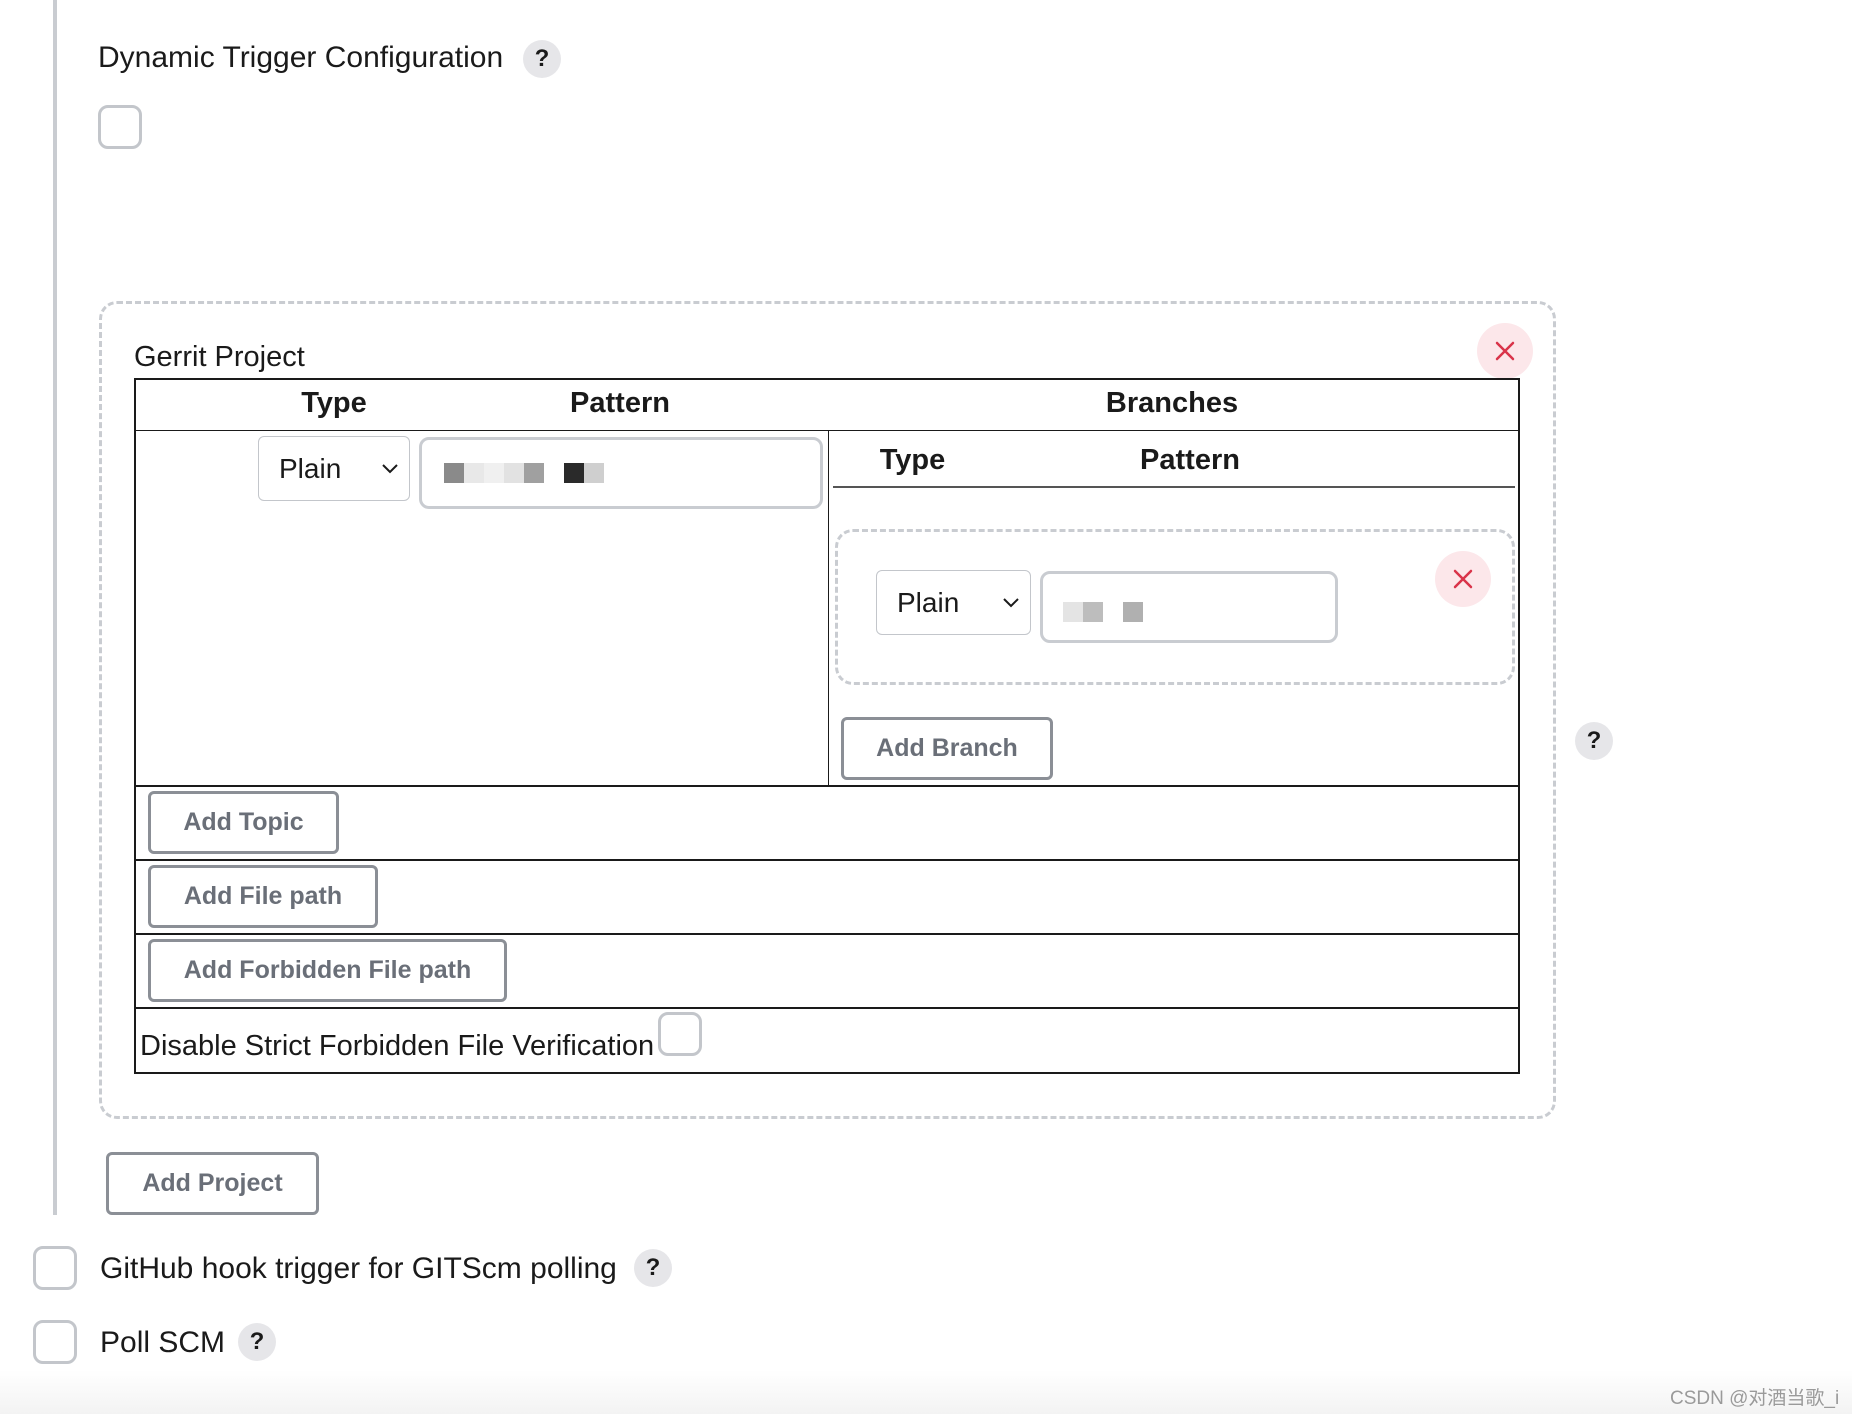  I want to click on poll-scm-label: Poll SCM, so click(163, 1342).